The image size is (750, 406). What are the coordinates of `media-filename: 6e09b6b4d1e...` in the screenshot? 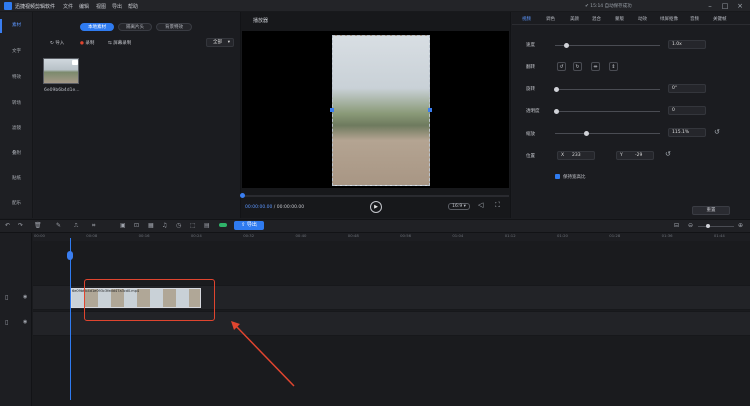 It's located at (62, 90).